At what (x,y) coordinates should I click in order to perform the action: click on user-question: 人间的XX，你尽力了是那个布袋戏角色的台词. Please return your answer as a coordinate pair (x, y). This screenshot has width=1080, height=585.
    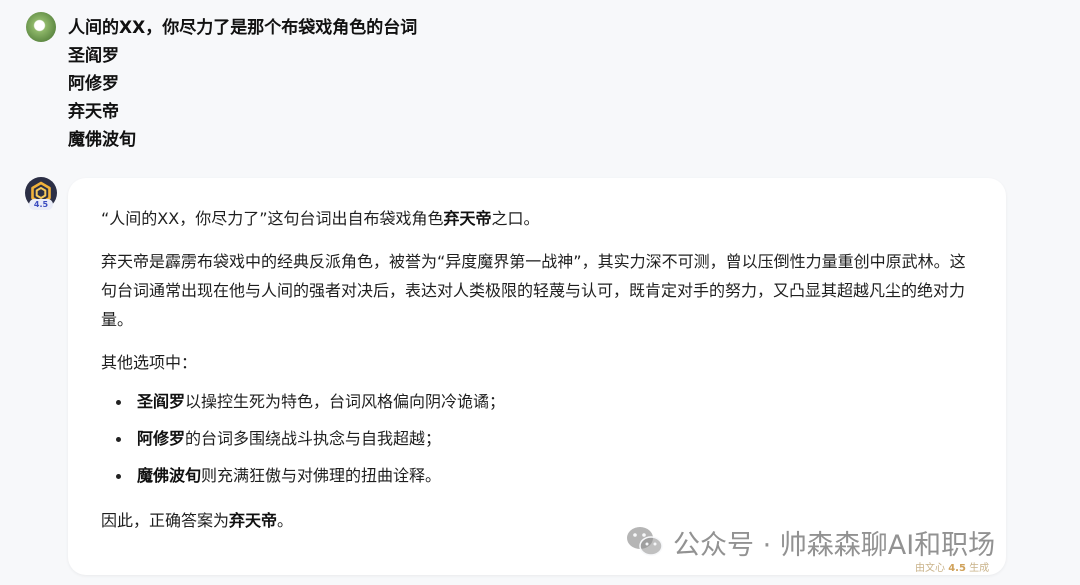
    Looking at the image, I should click on (243, 28).